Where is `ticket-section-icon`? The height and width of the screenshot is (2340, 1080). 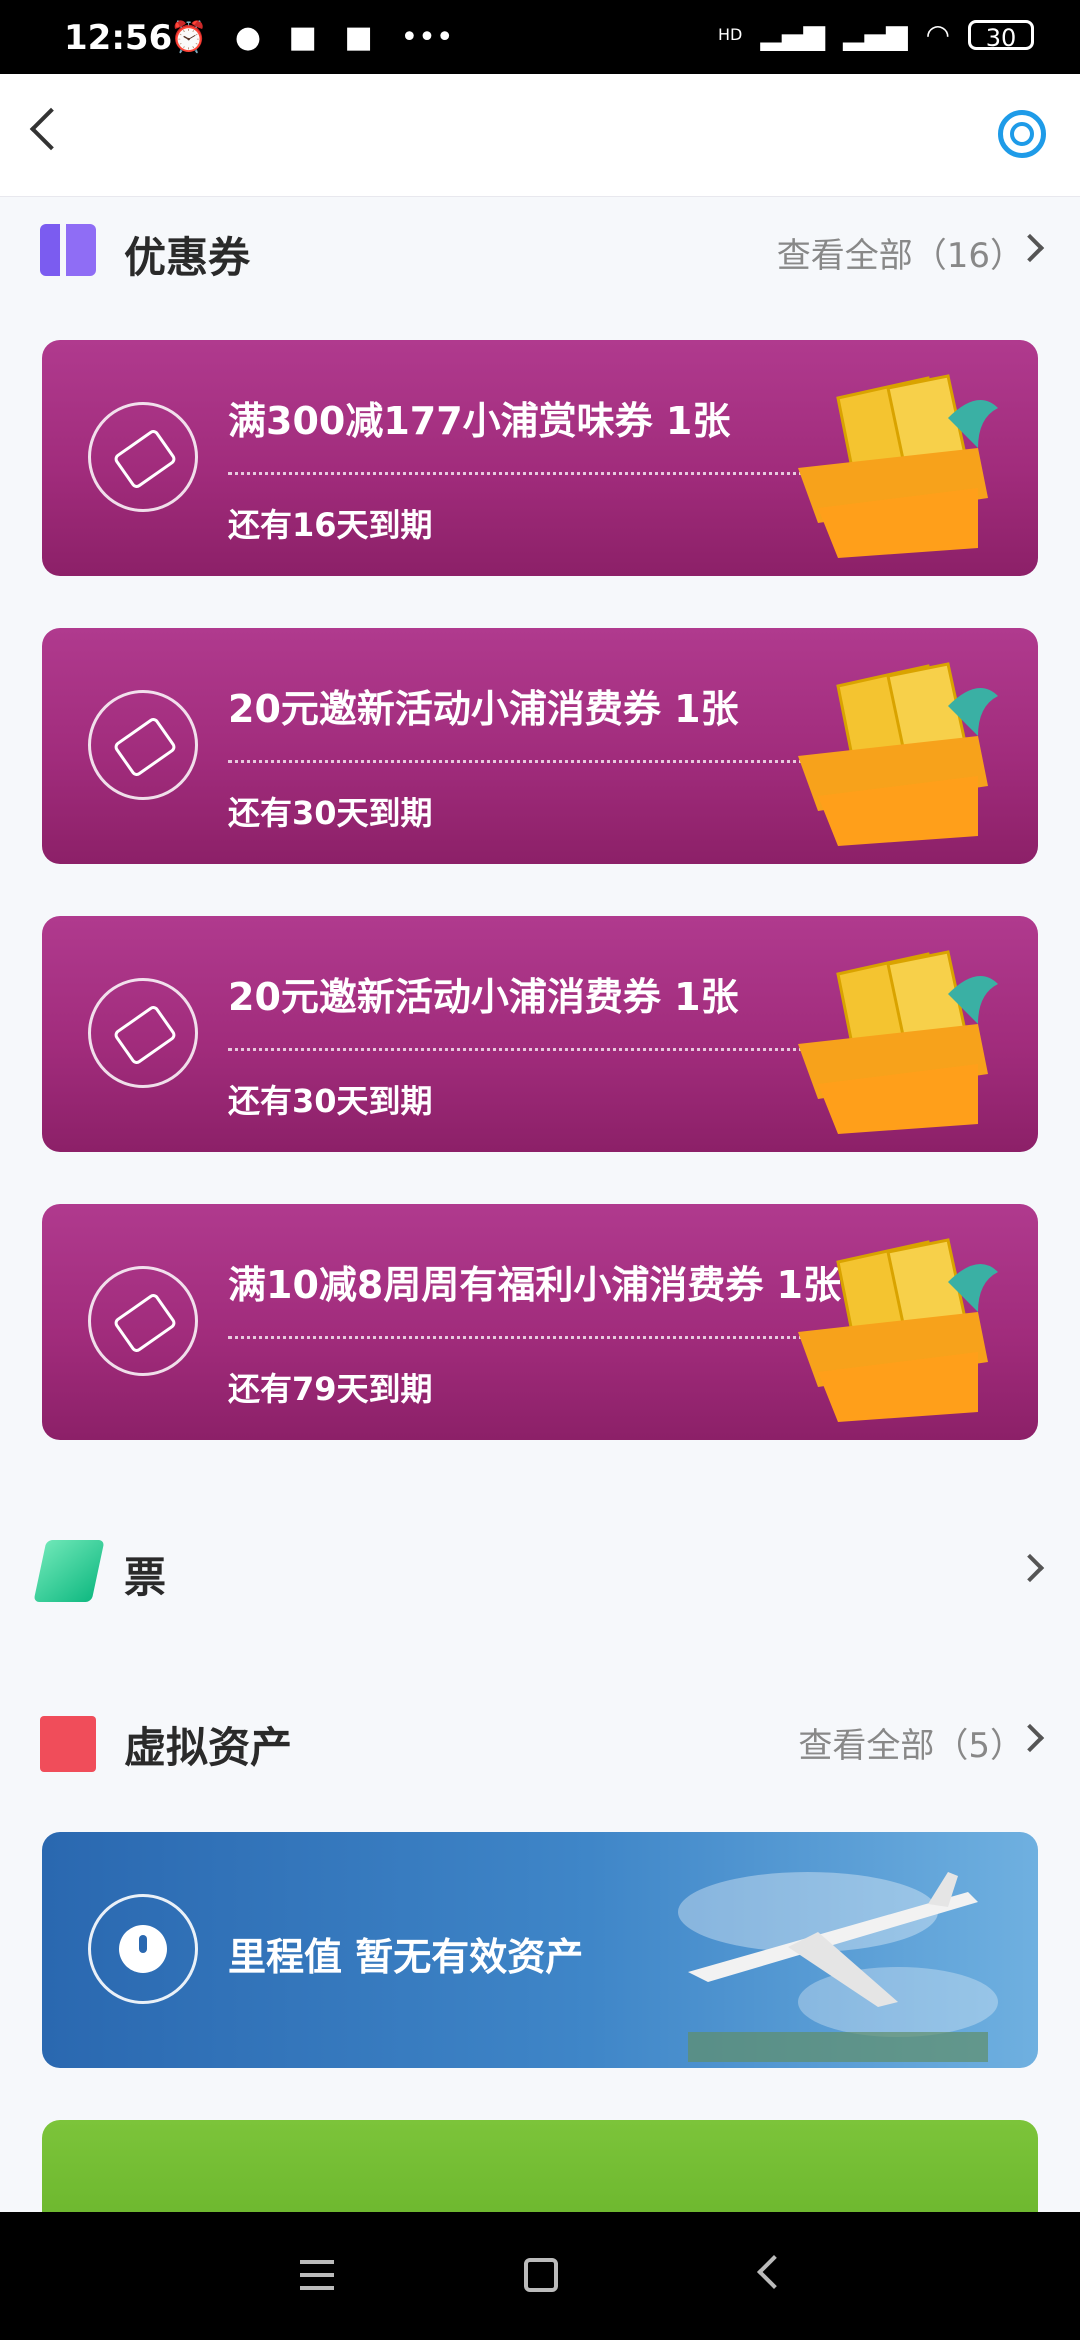
ticket-section-icon is located at coordinates (69, 1571).